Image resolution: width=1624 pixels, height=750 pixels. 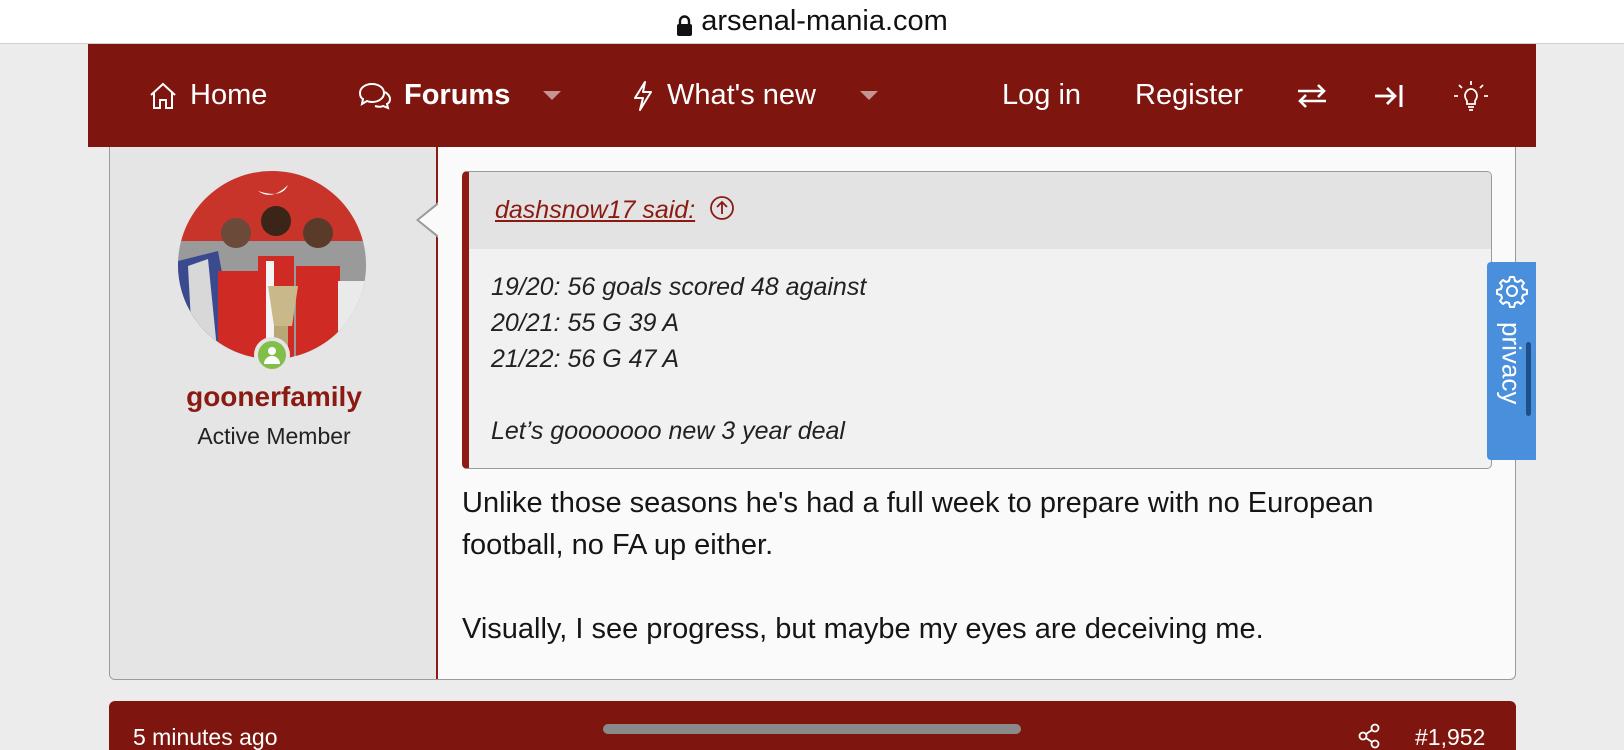 I want to click on login-arrow-button, so click(x=1389, y=95).